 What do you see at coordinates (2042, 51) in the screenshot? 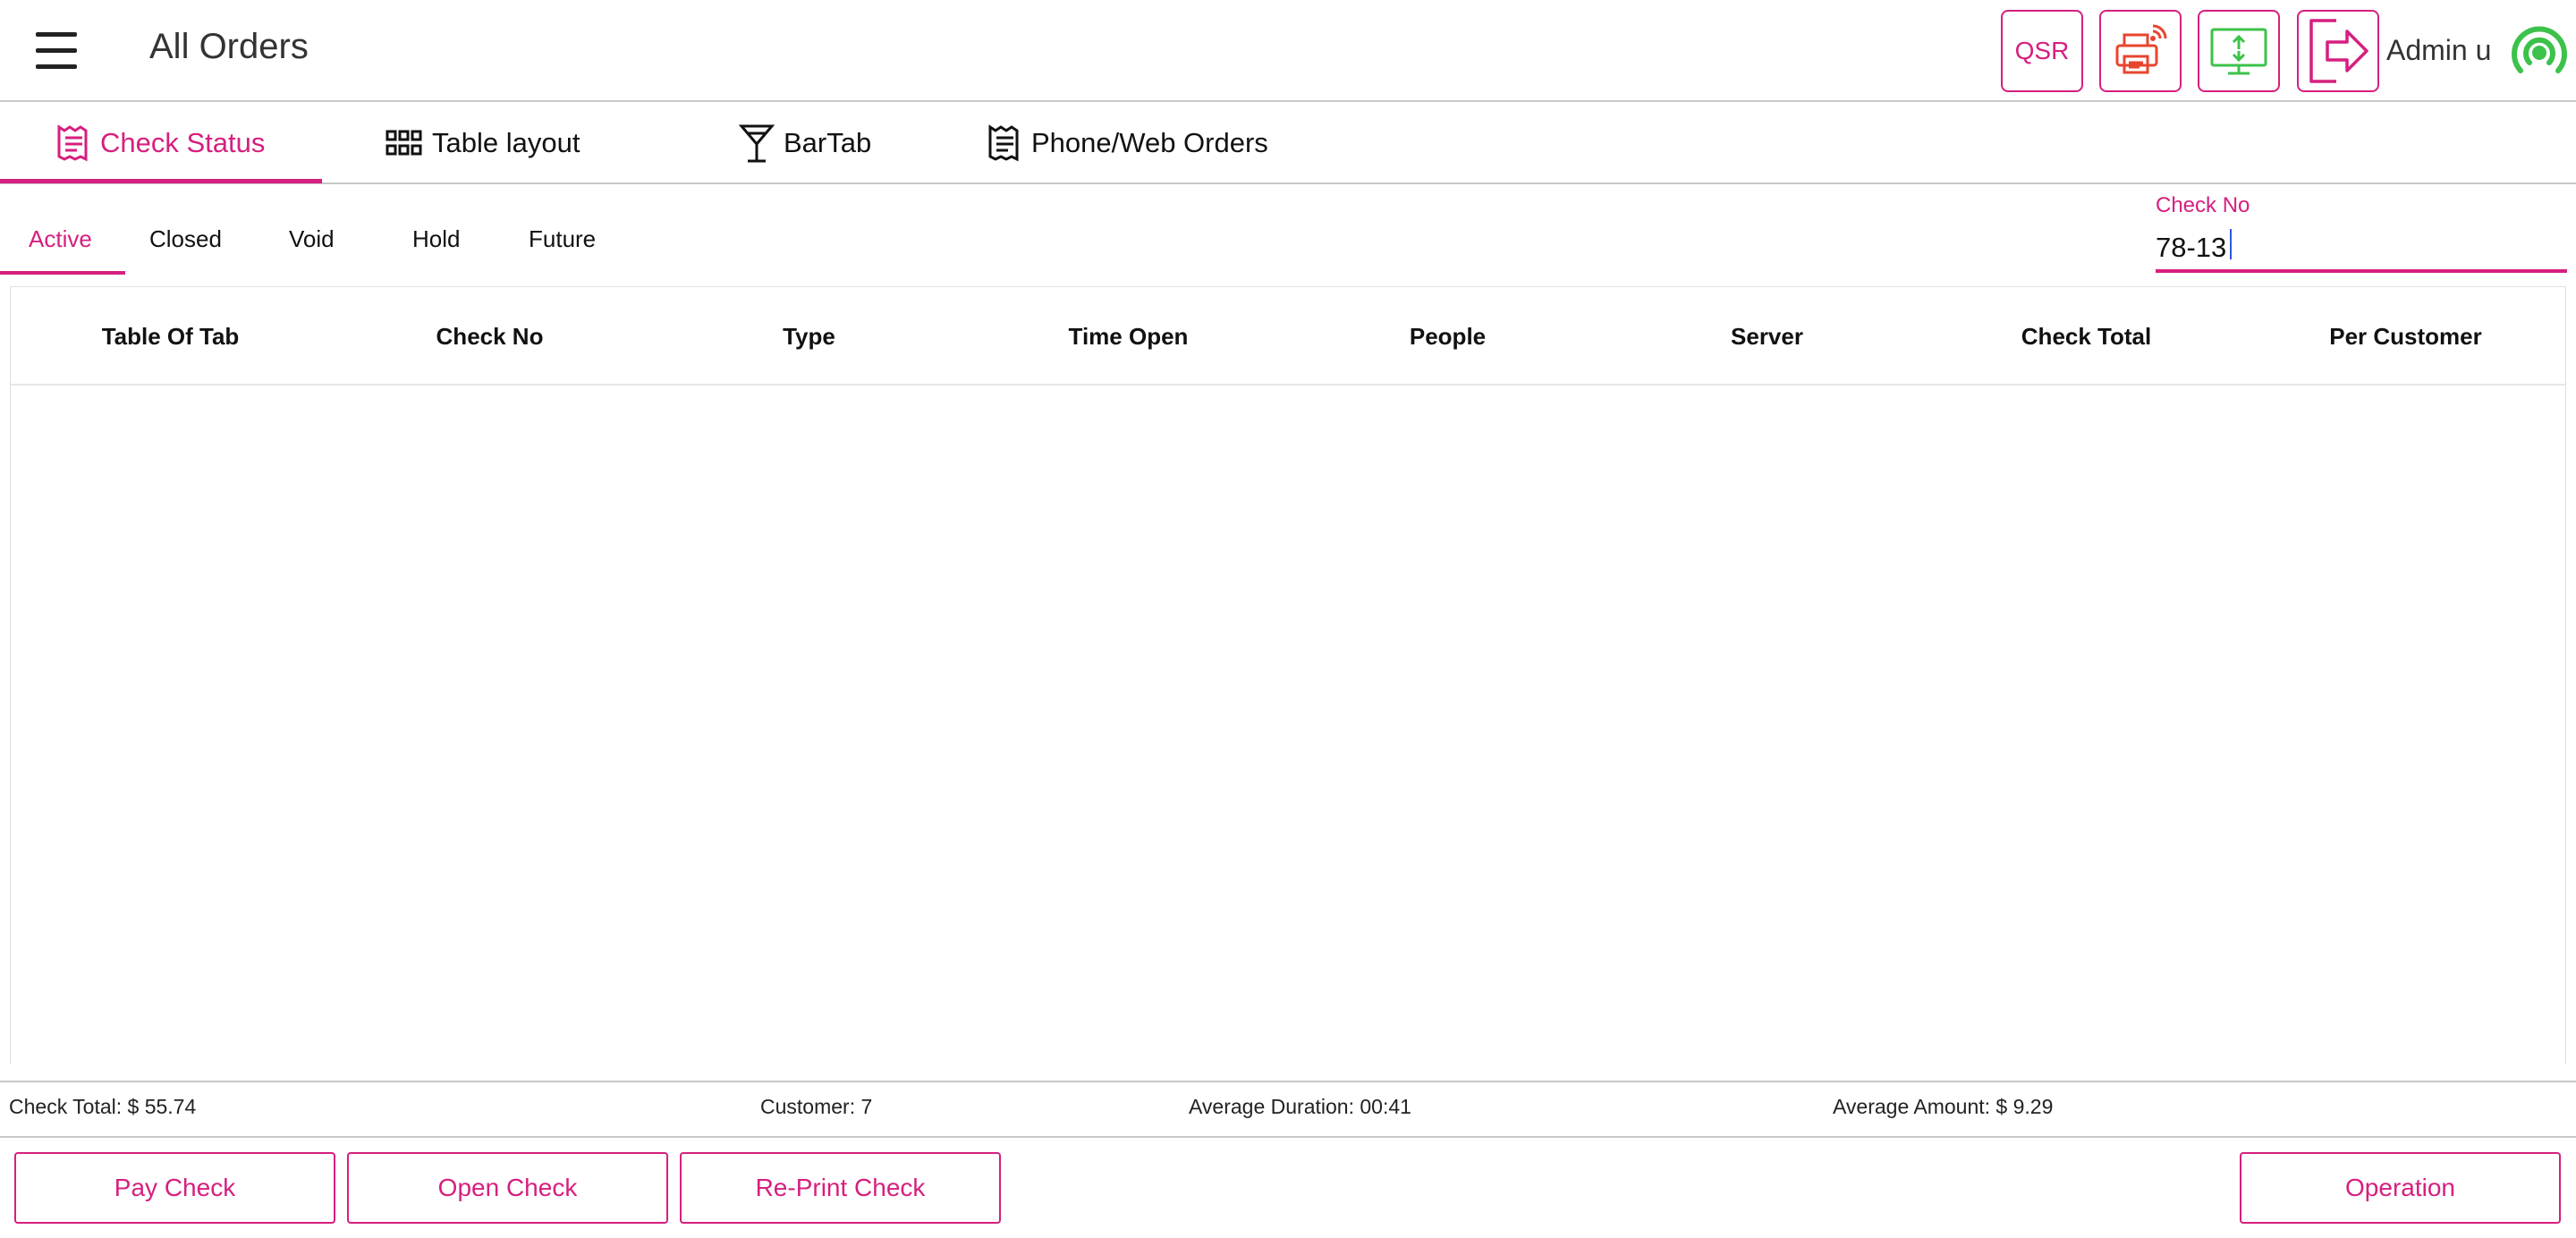
I see `qsr-button: QSR` at bounding box center [2042, 51].